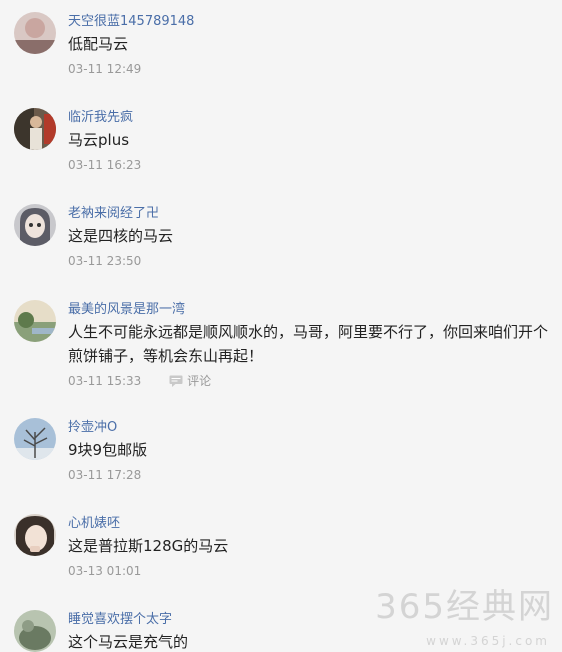 The image size is (562, 652). What do you see at coordinates (100, 115) in the screenshot?
I see `username: 临沂我先疯` at bounding box center [100, 115].